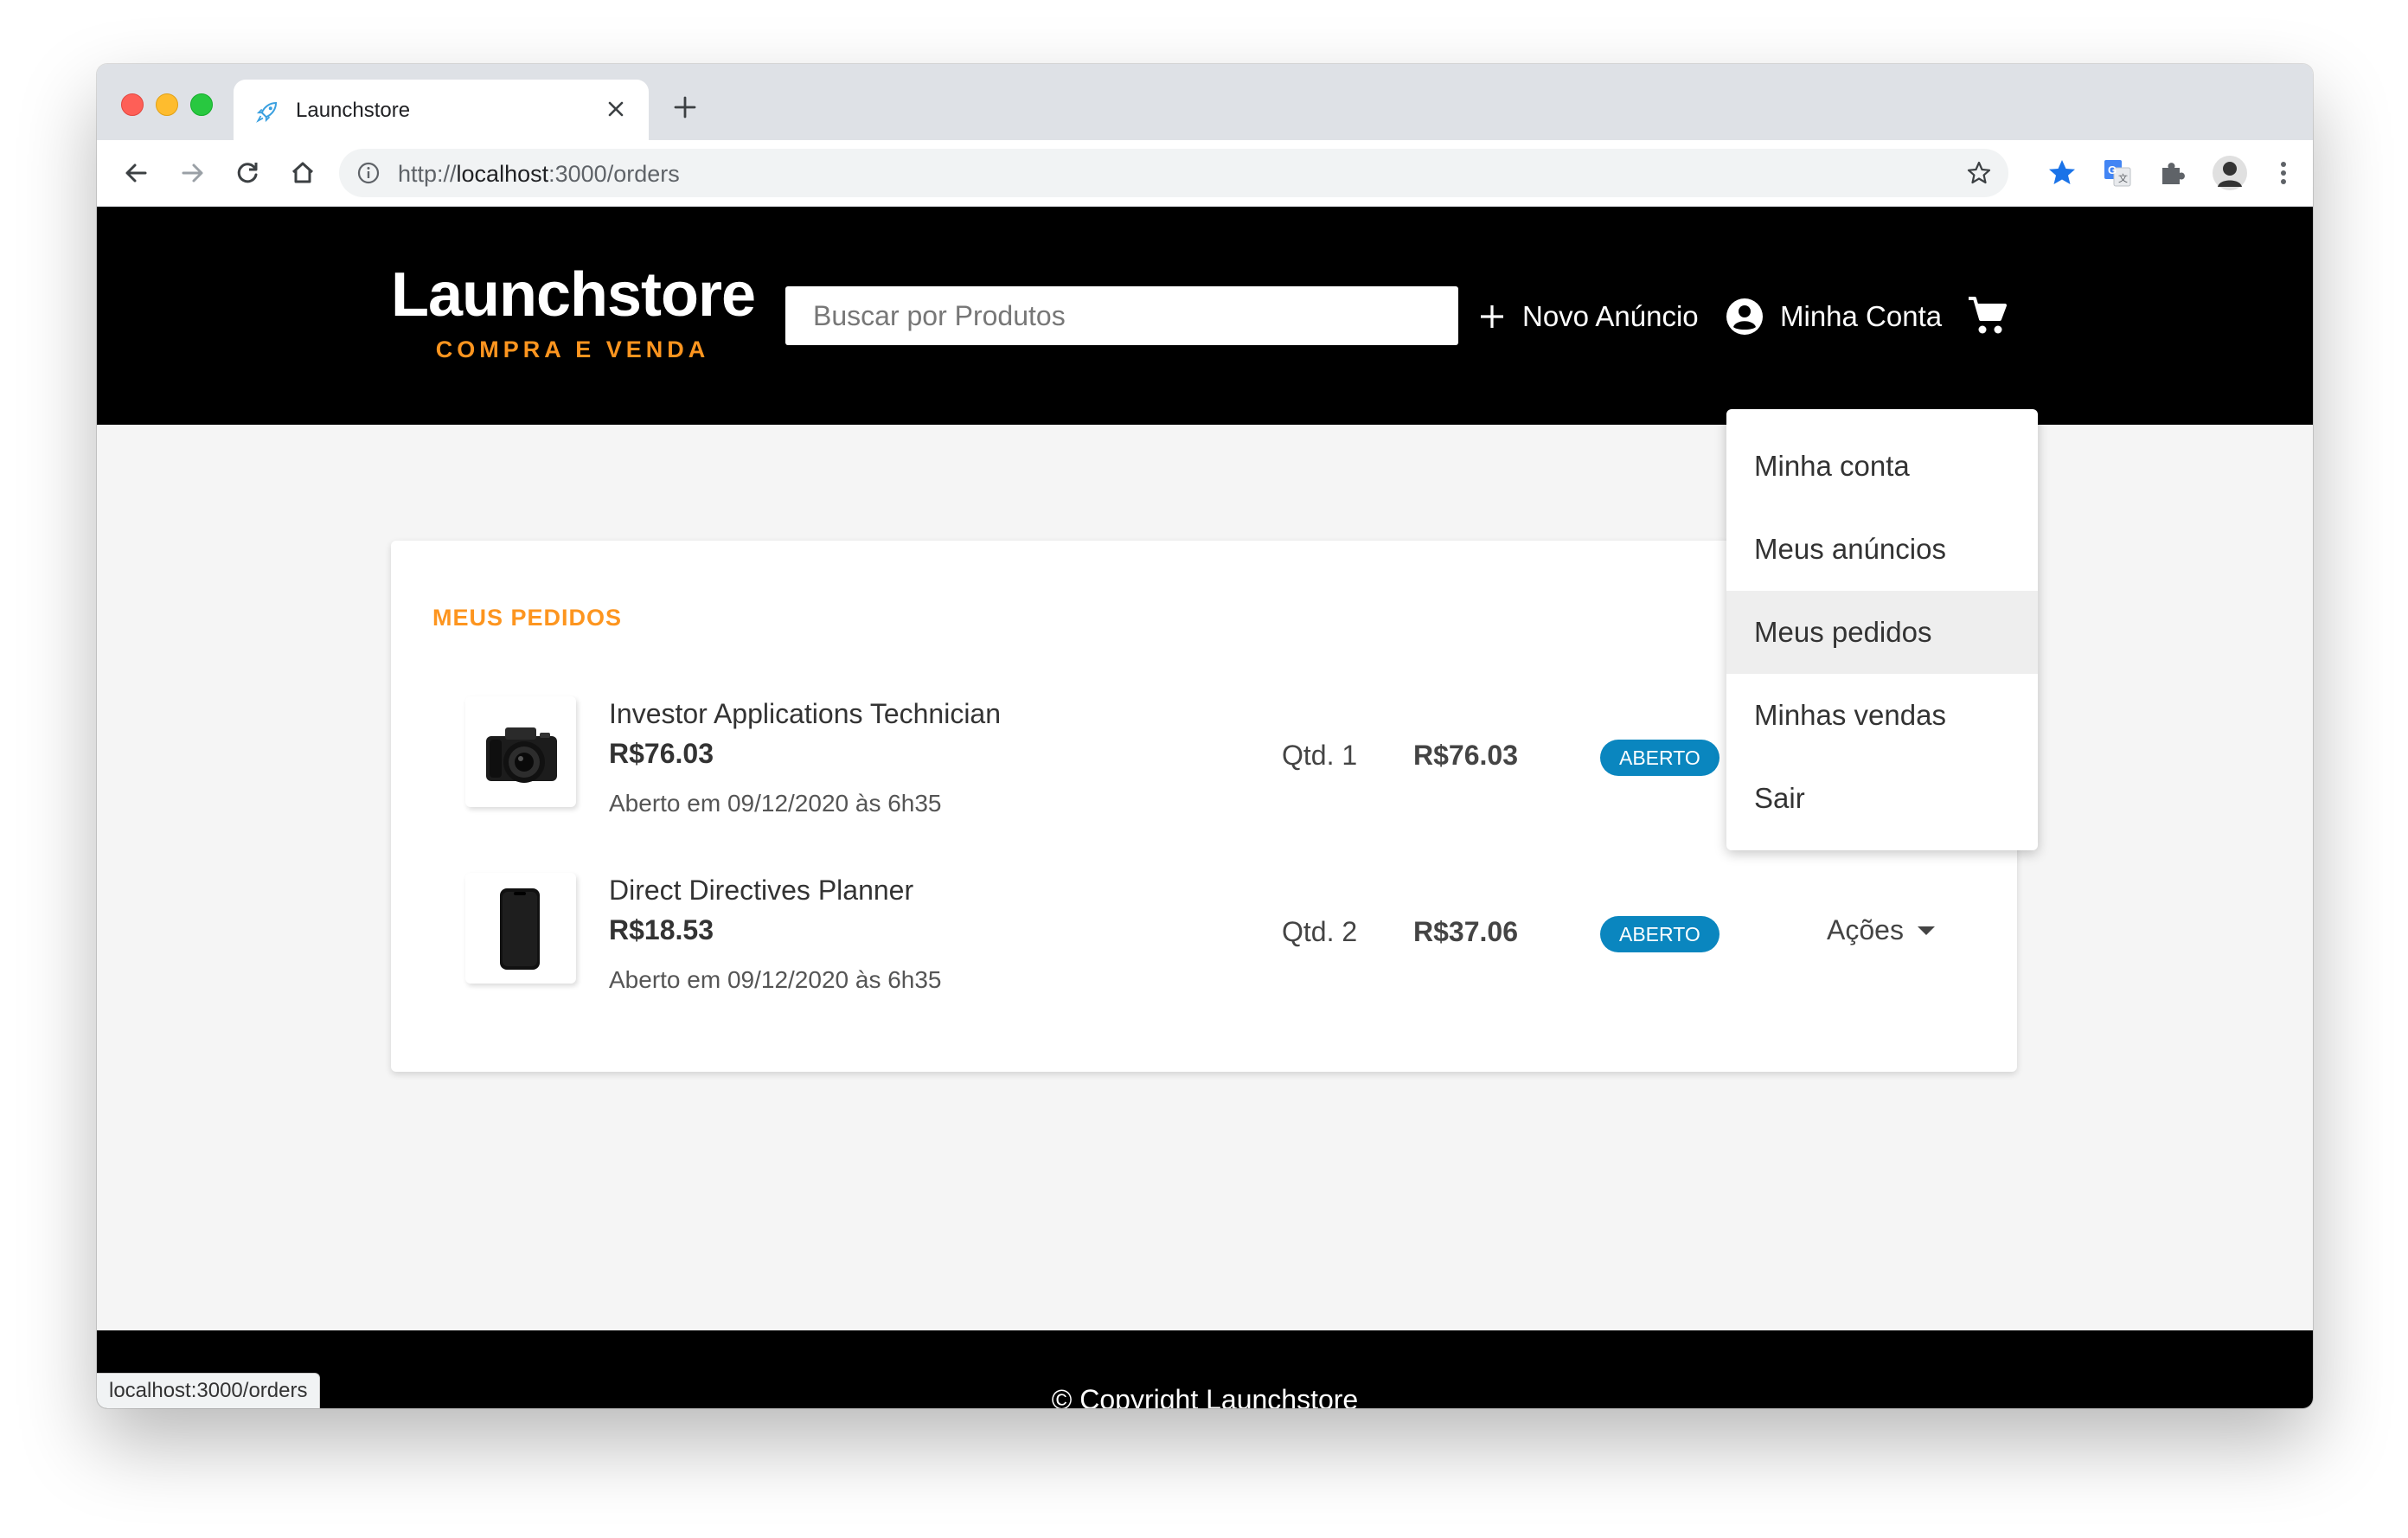  Describe the element at coordinates (685, 108) in the screenshot. I see `new-tab-icon` at that location.